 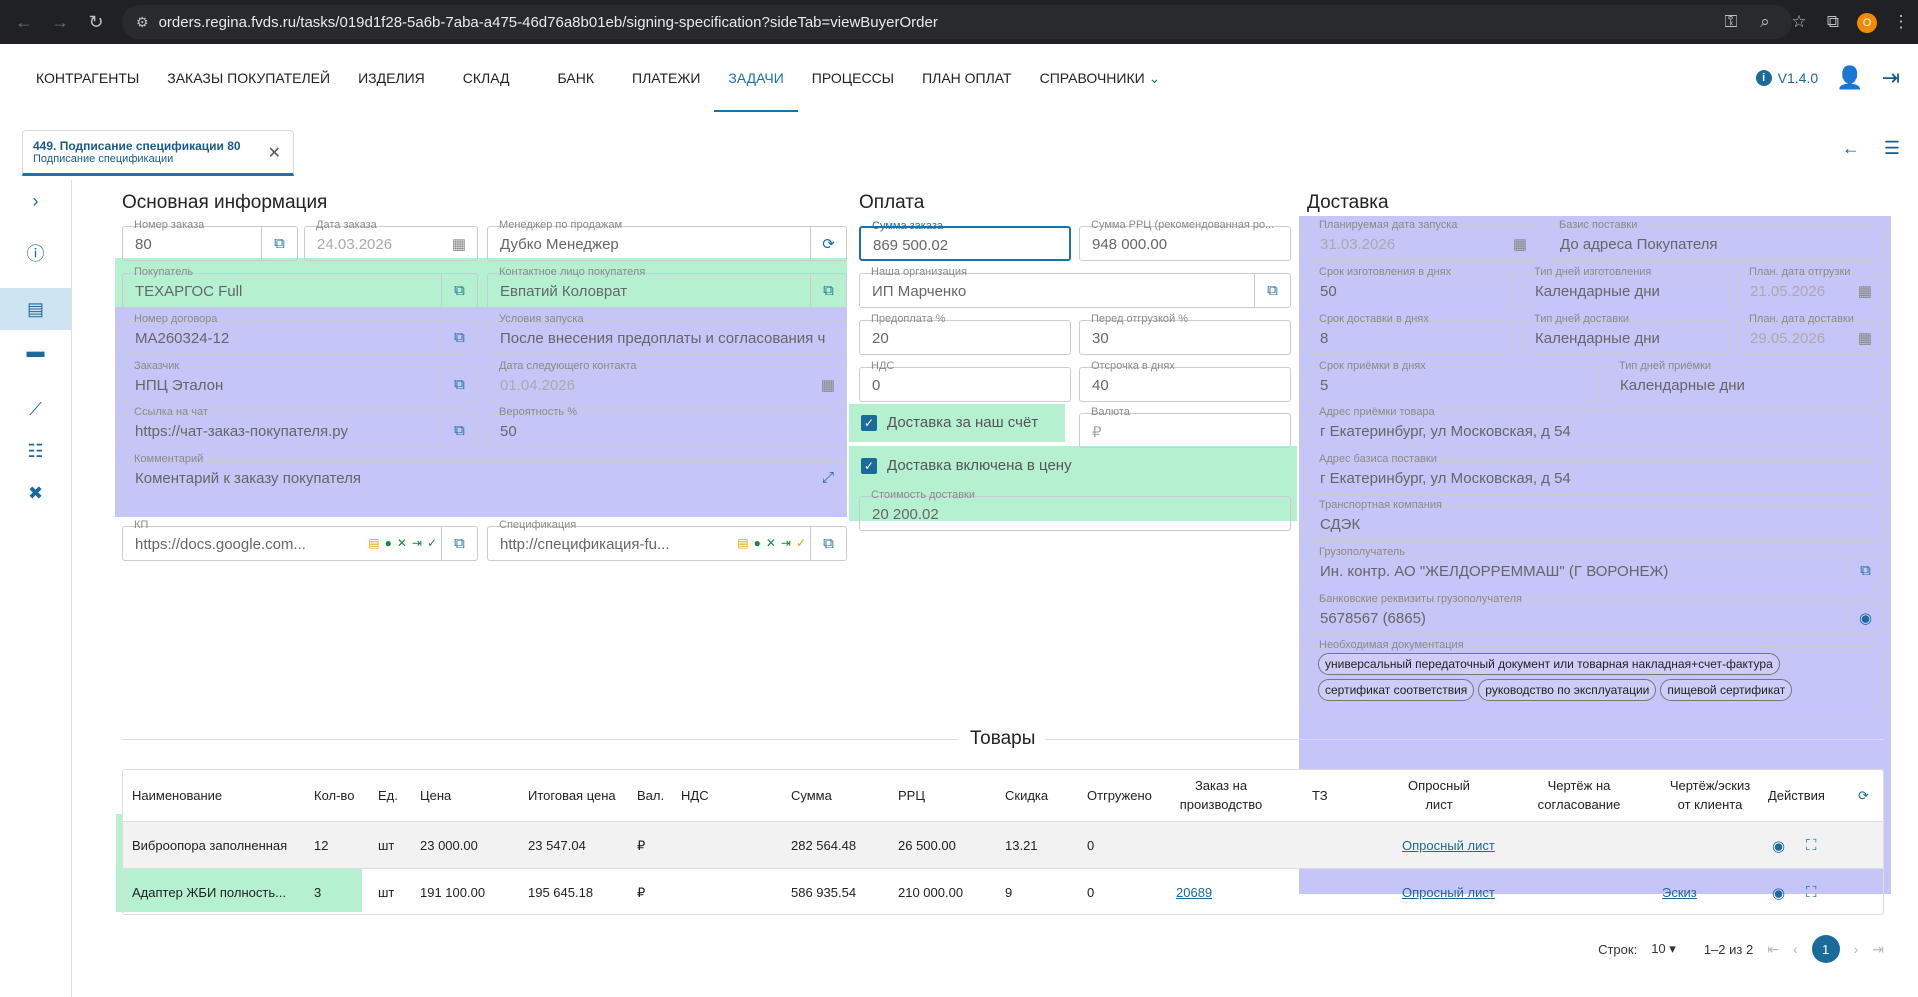 What do you see at coordinates (756, 78) in the screenshot?
I see `nav-item-tasks: Задачи` at bounding box center [756, 78].